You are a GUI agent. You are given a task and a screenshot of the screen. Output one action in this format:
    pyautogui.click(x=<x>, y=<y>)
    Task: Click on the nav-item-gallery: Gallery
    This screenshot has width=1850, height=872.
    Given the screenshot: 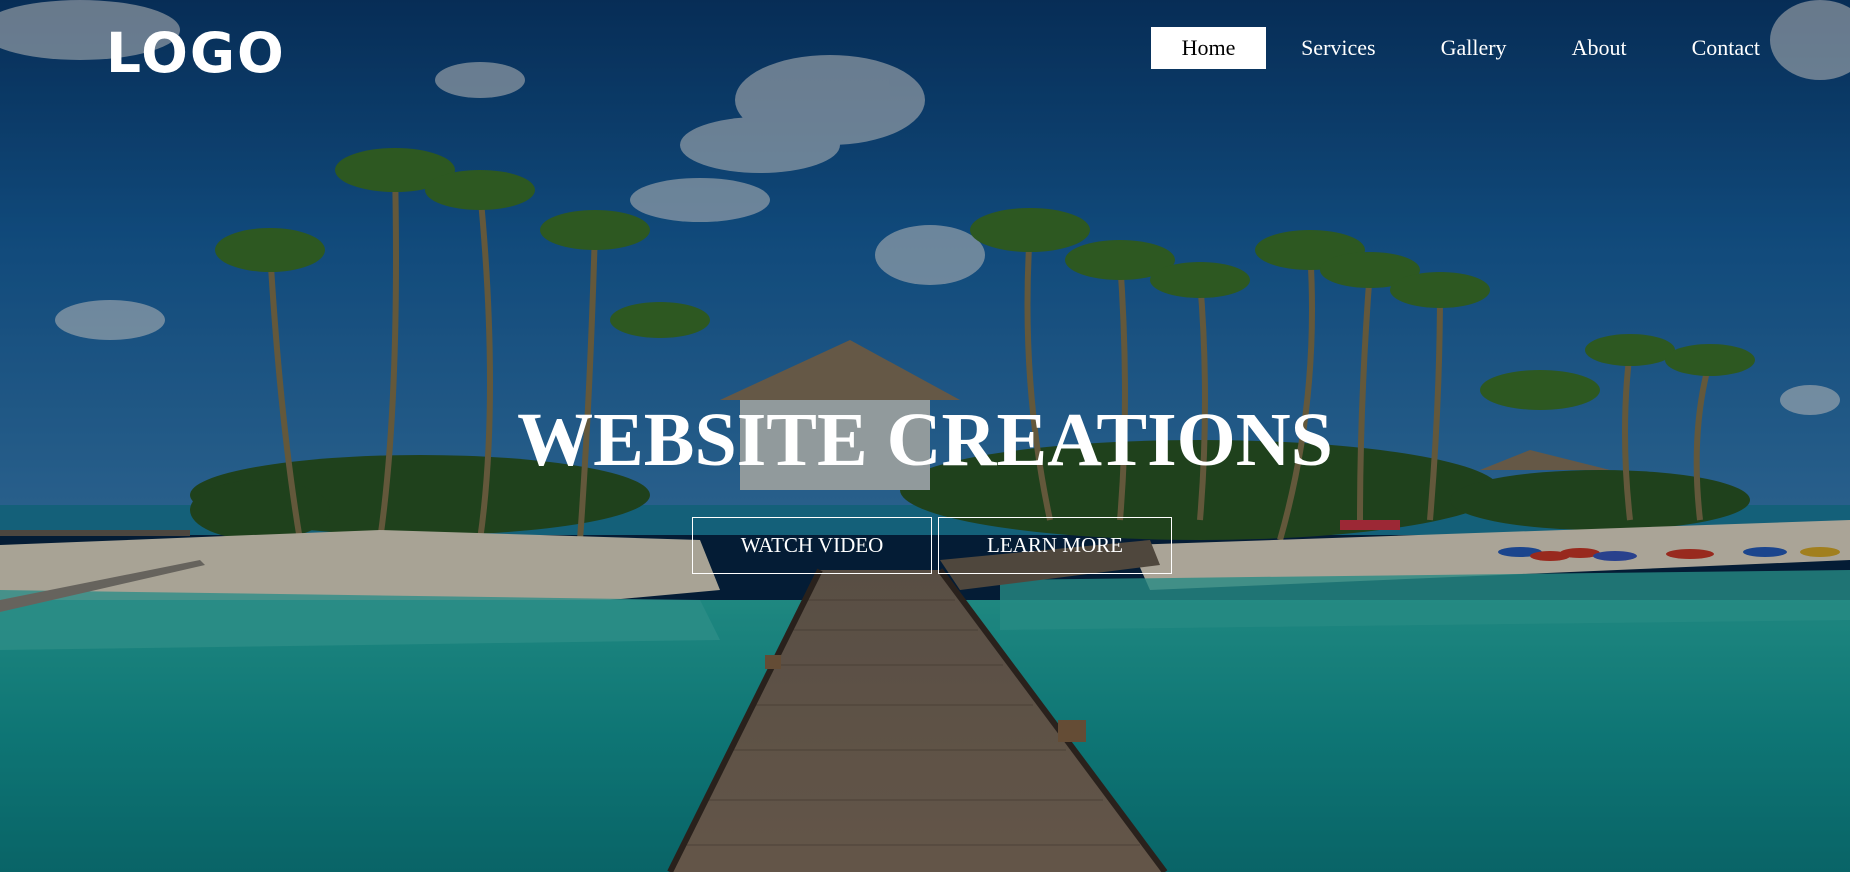 What is the action you would take?
    pyautogui.click(x=1474, y=48)
    